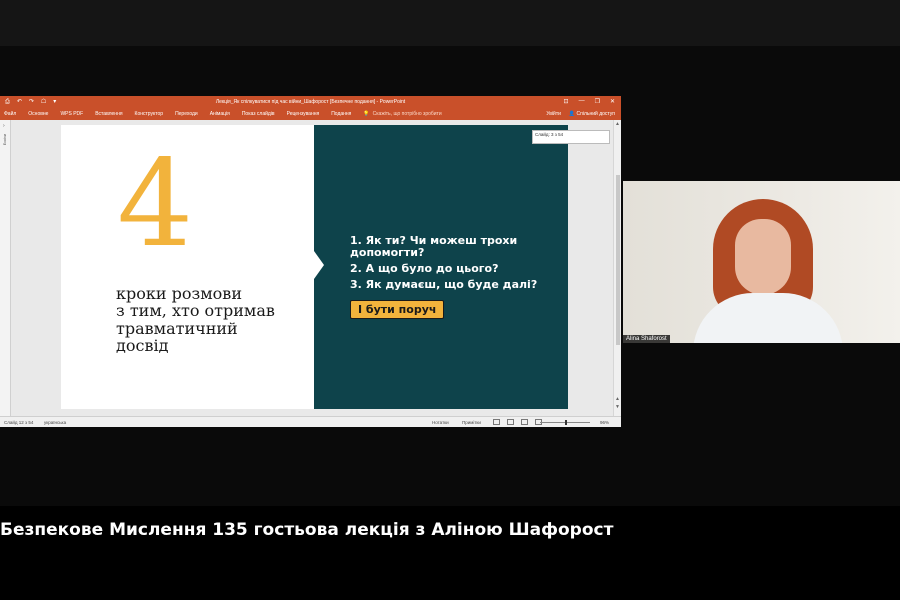 This screenshot has height=600, width=900. Describe the element at coordinates (149, 114) in the screenshot. I see `tab-design: Конструктор` at that location.